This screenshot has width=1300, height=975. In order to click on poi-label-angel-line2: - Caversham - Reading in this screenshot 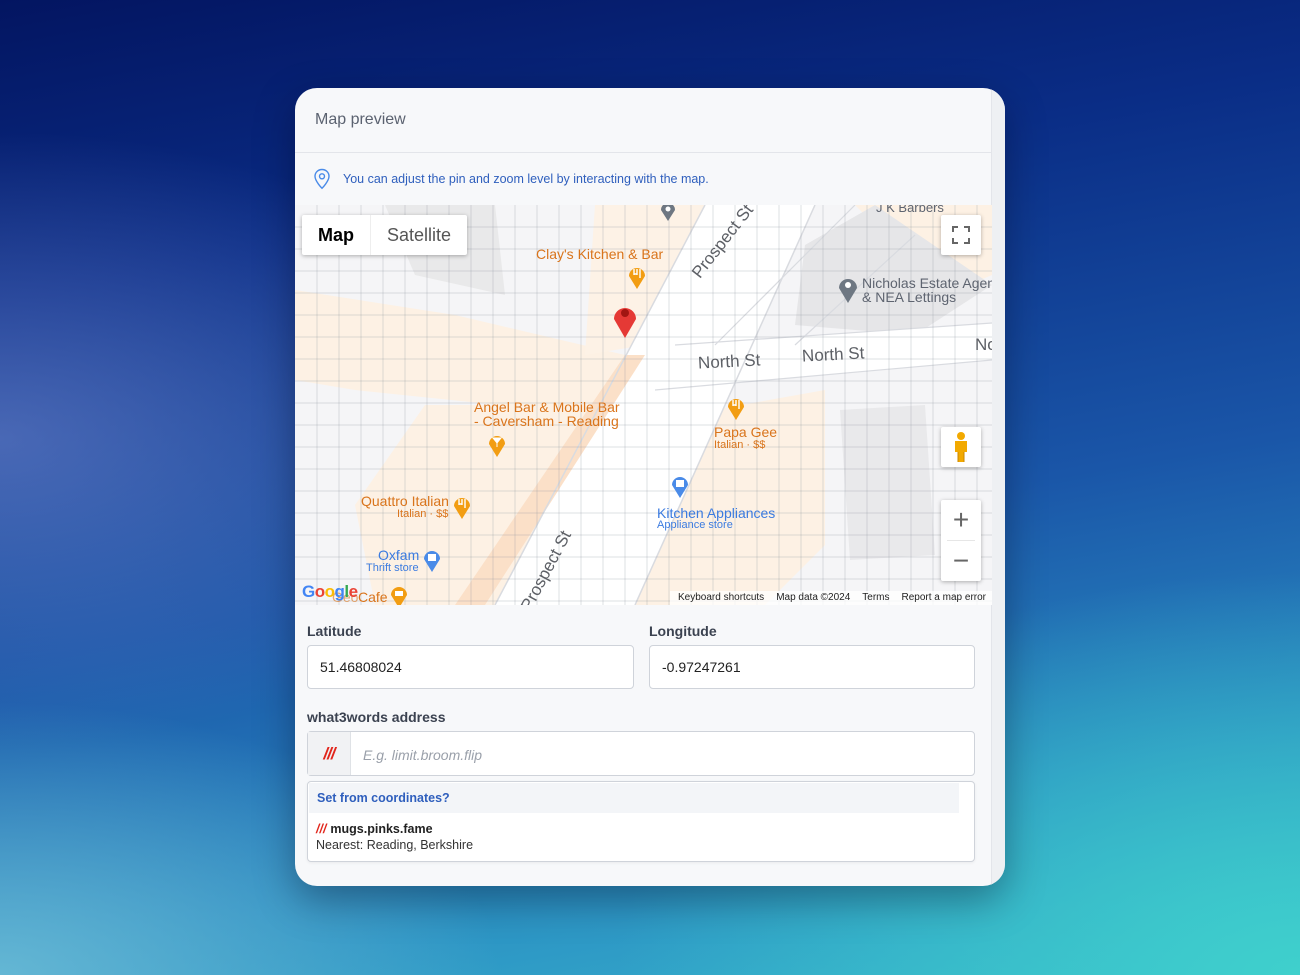, I will do `click(546, 421)`.